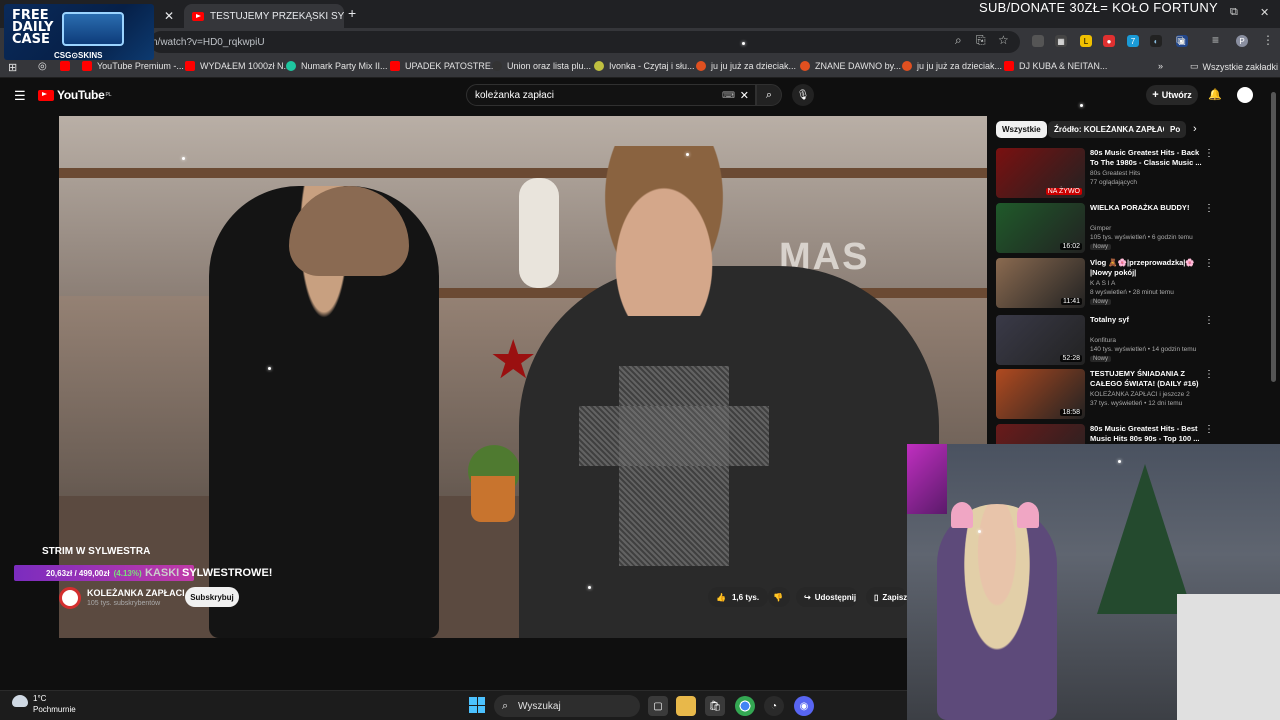  I want to click on channel-name: KOLEŻANKA ZAPŁACI, so click(136, 593).